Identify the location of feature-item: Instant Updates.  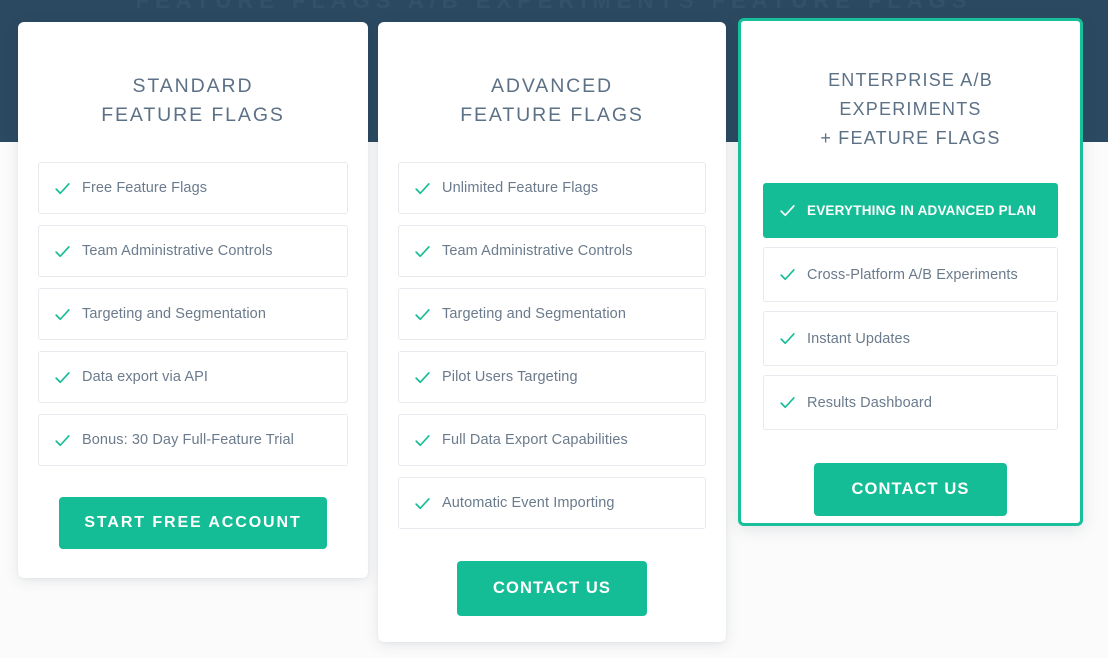
(910, 338).